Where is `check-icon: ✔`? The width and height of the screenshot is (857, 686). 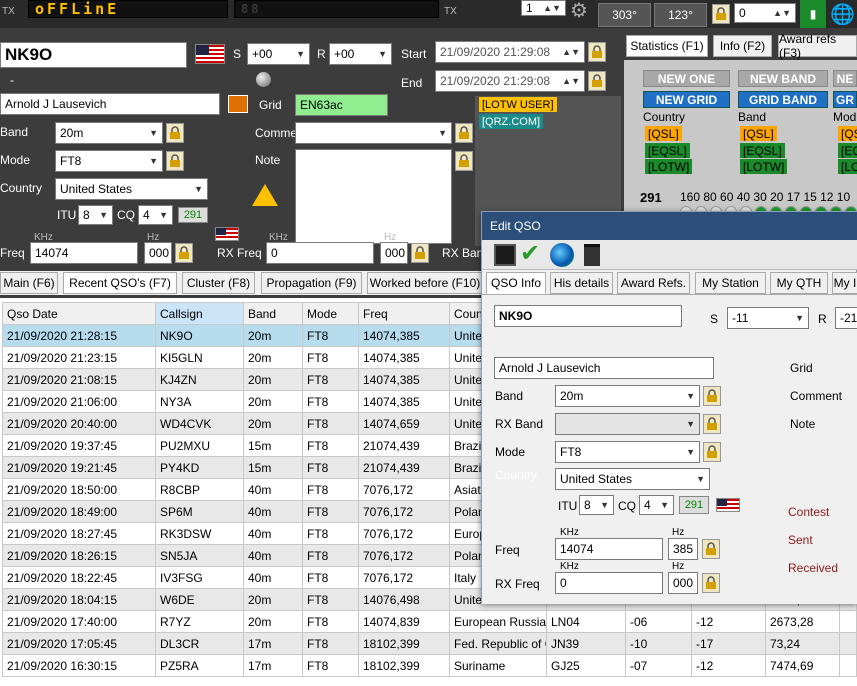 check-icon: ✔ is located at coordinates (530, 254).